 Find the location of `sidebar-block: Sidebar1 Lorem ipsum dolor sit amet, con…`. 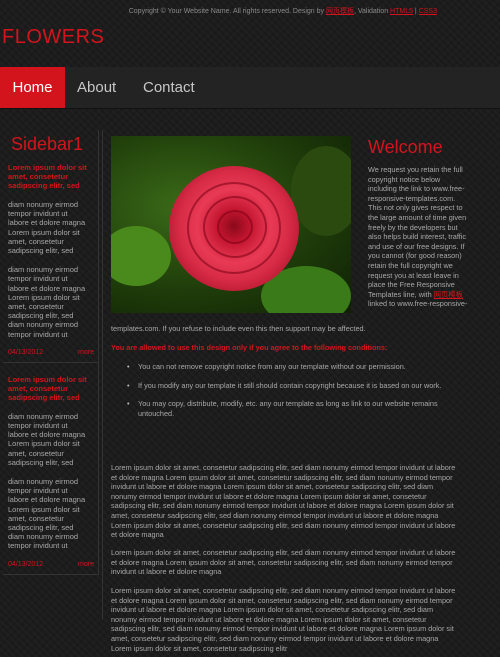

sidebar-block: Sidebar1 Lorem ipsum dolor sit amet, con… is located at coordinates (51, 246).